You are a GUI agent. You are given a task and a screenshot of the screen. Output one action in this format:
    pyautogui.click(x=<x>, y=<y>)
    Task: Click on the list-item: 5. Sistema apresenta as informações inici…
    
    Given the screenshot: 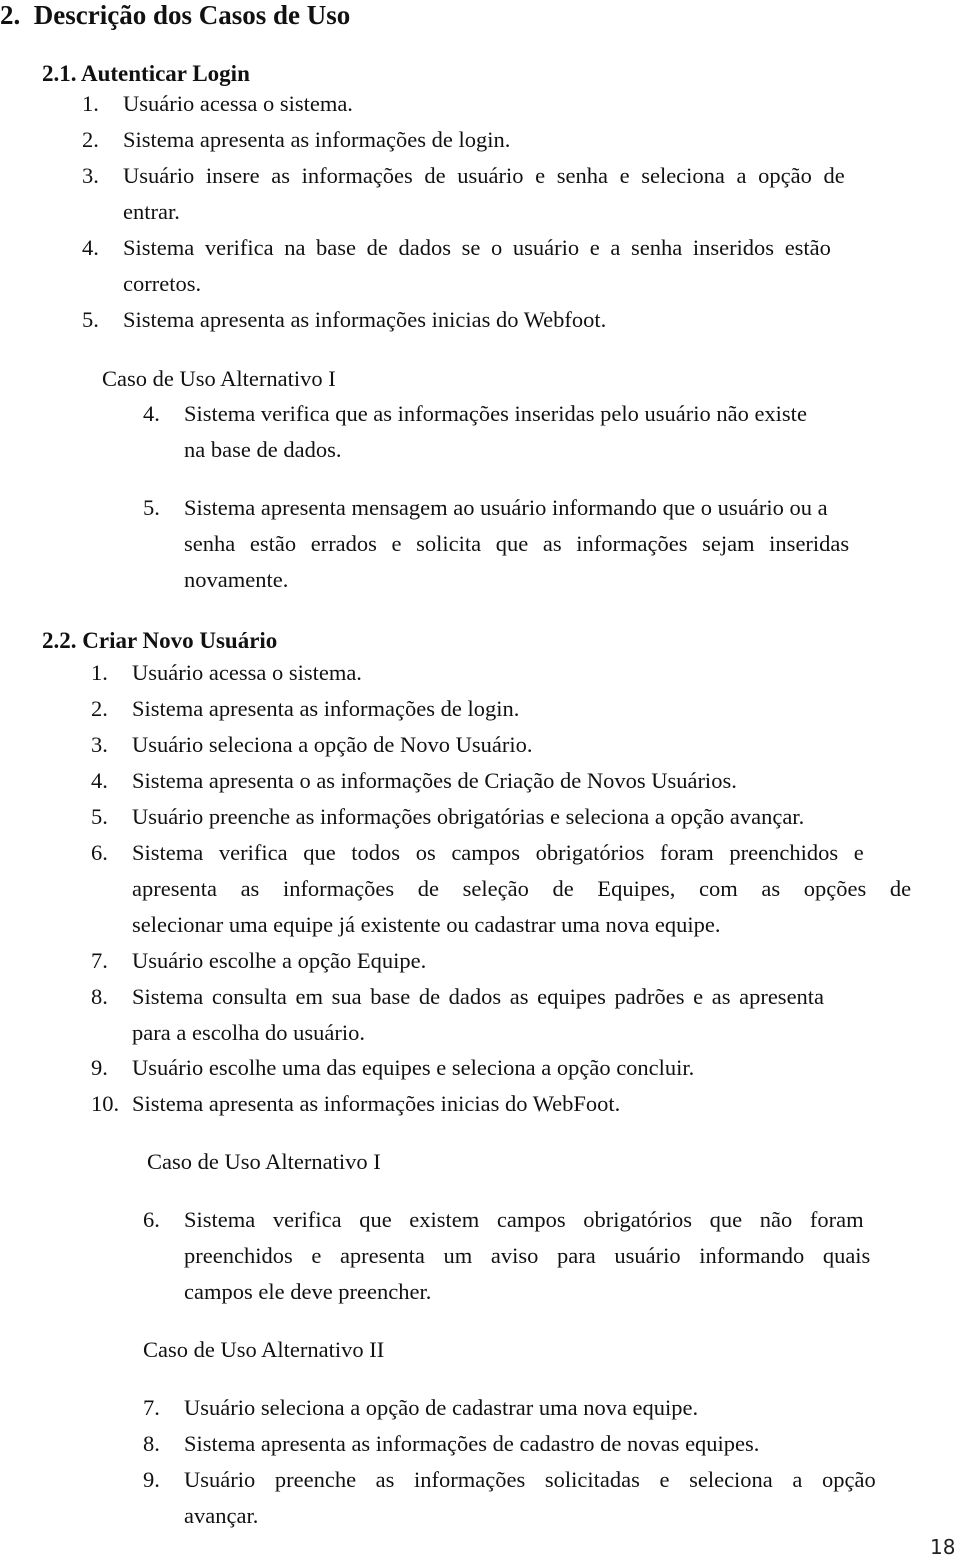 What is the action you would take?
    pyautogui.click(x=344, y=319)
    